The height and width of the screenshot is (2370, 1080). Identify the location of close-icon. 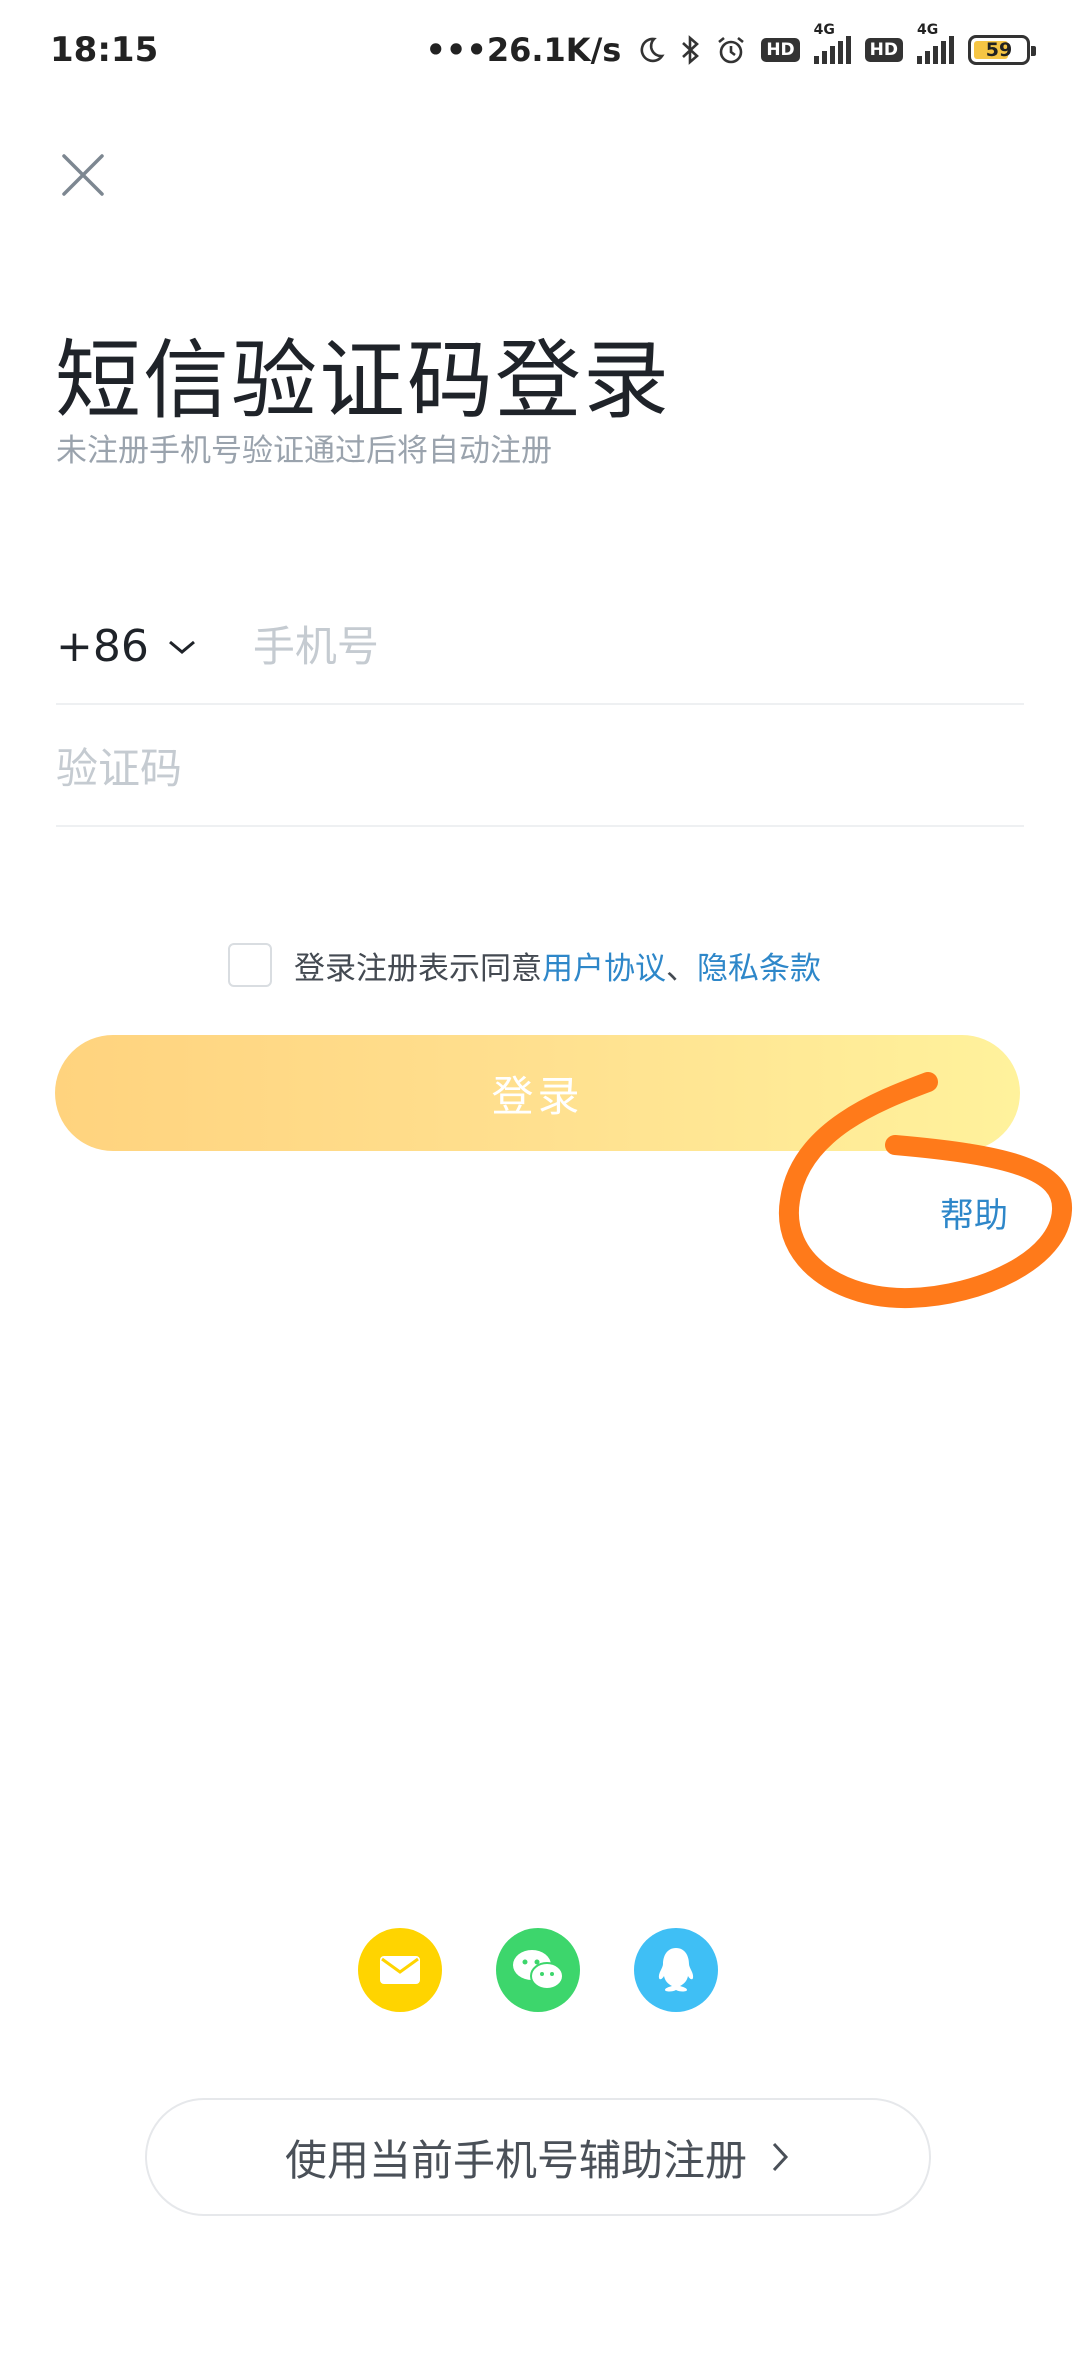
(83, 175).